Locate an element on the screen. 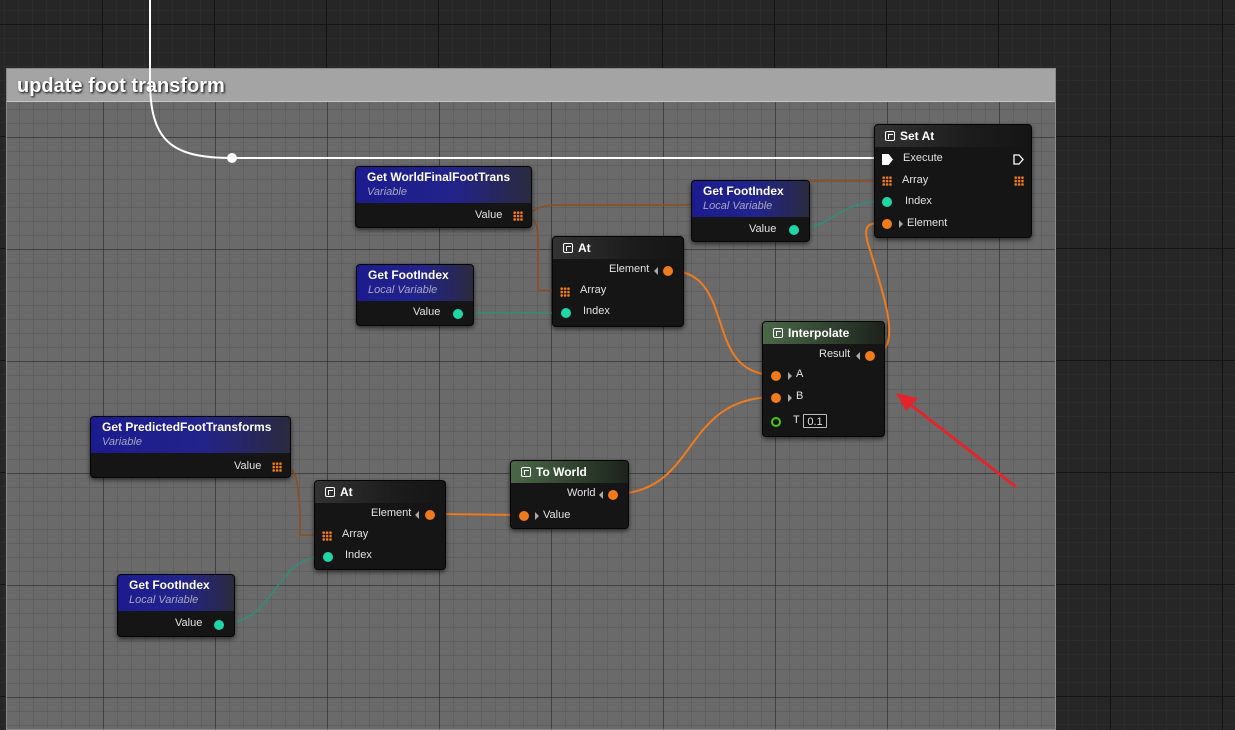 This screenshot has height=730, width=1235. pin-label-execute: Execute is located at coordinates (923, 158).